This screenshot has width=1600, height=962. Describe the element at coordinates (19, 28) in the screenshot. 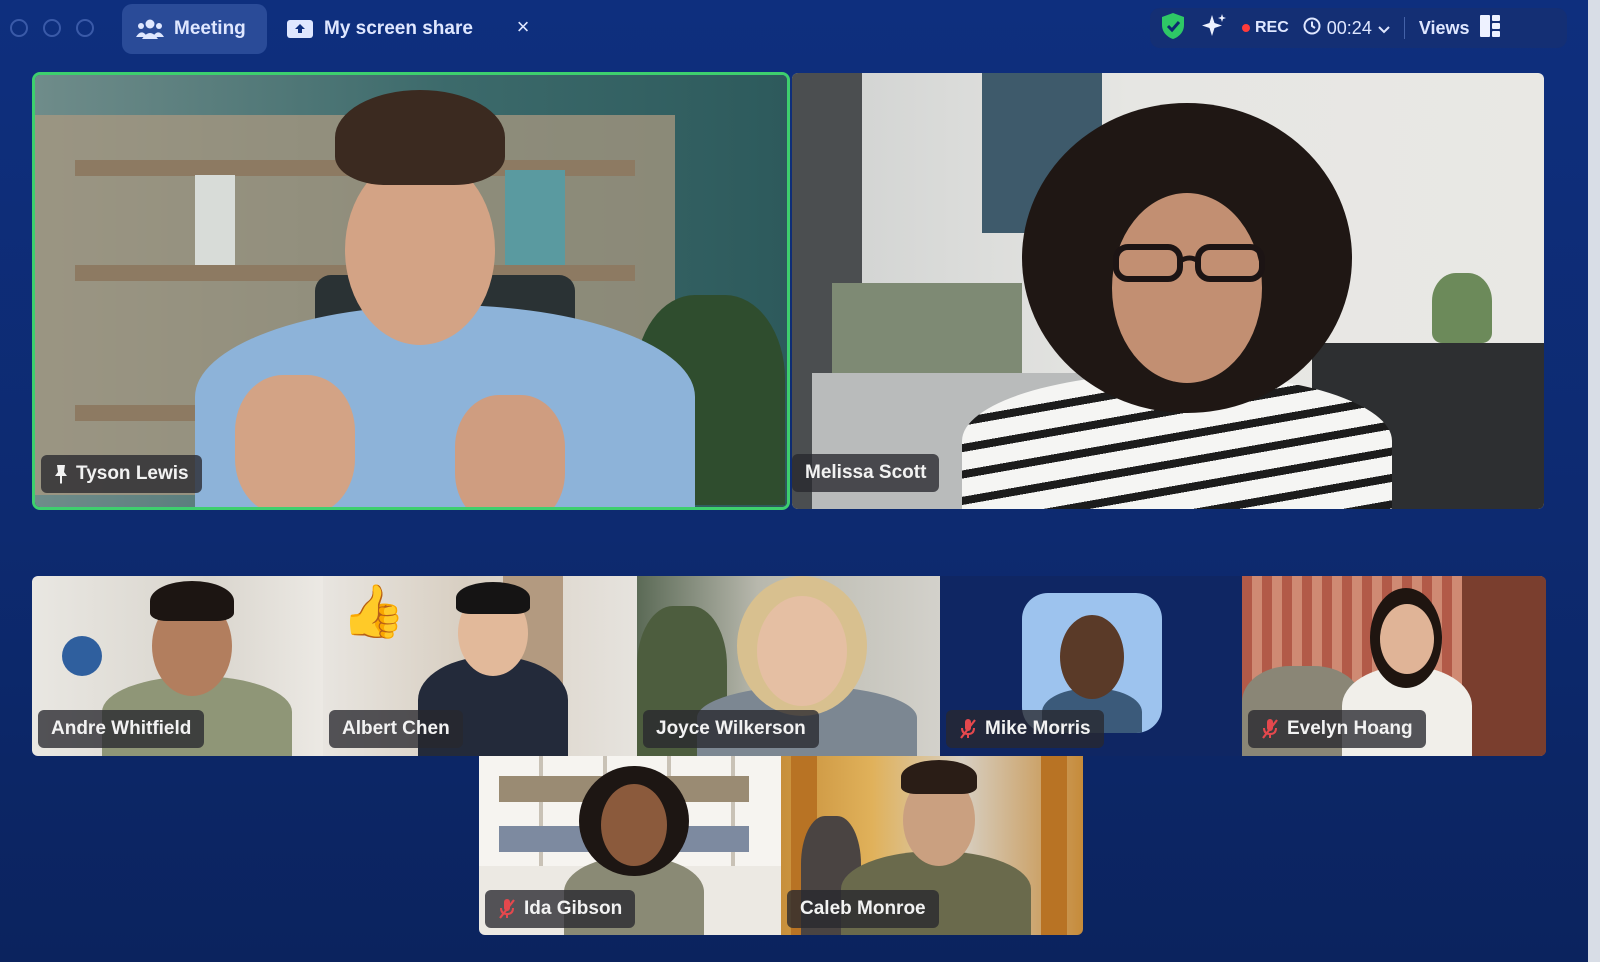

I see `window-close-button` at that location.